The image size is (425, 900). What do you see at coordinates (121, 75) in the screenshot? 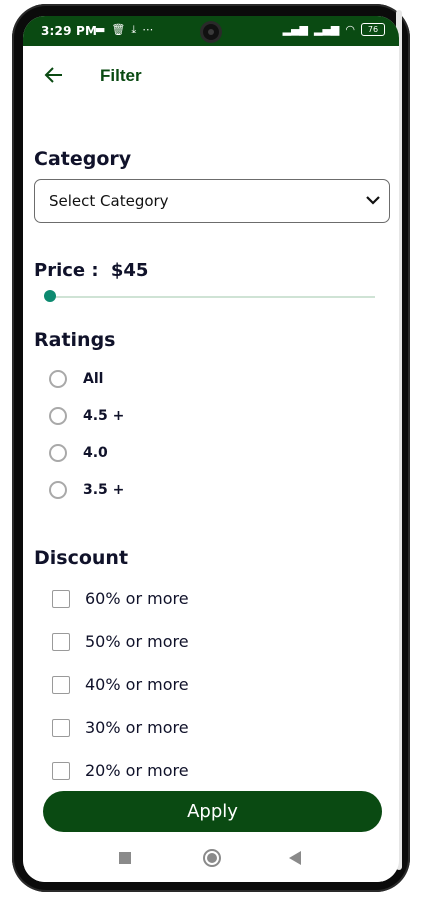
I see `page-title: Filter` at bounding box center [121, 75].